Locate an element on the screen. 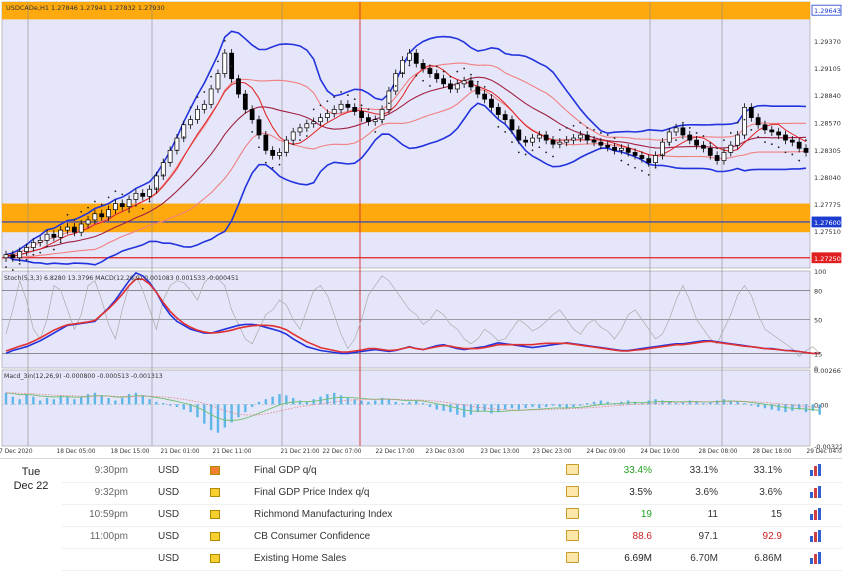 This screenshot has height=571, width=842. calendar-event-row: USDExisting Home Sales6.69M6.70M6.86M is located at coordinates (452, 559).